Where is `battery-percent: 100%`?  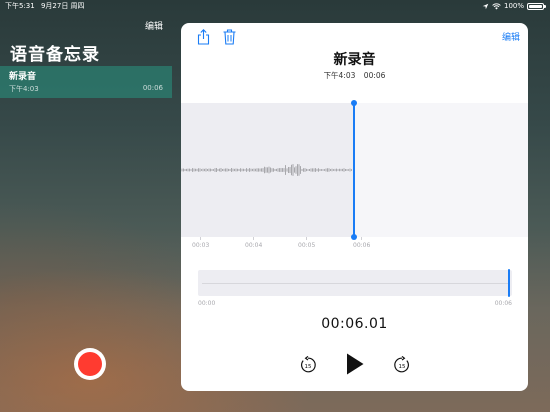 battery-percent: 100% is located at coordinates (513, 6).